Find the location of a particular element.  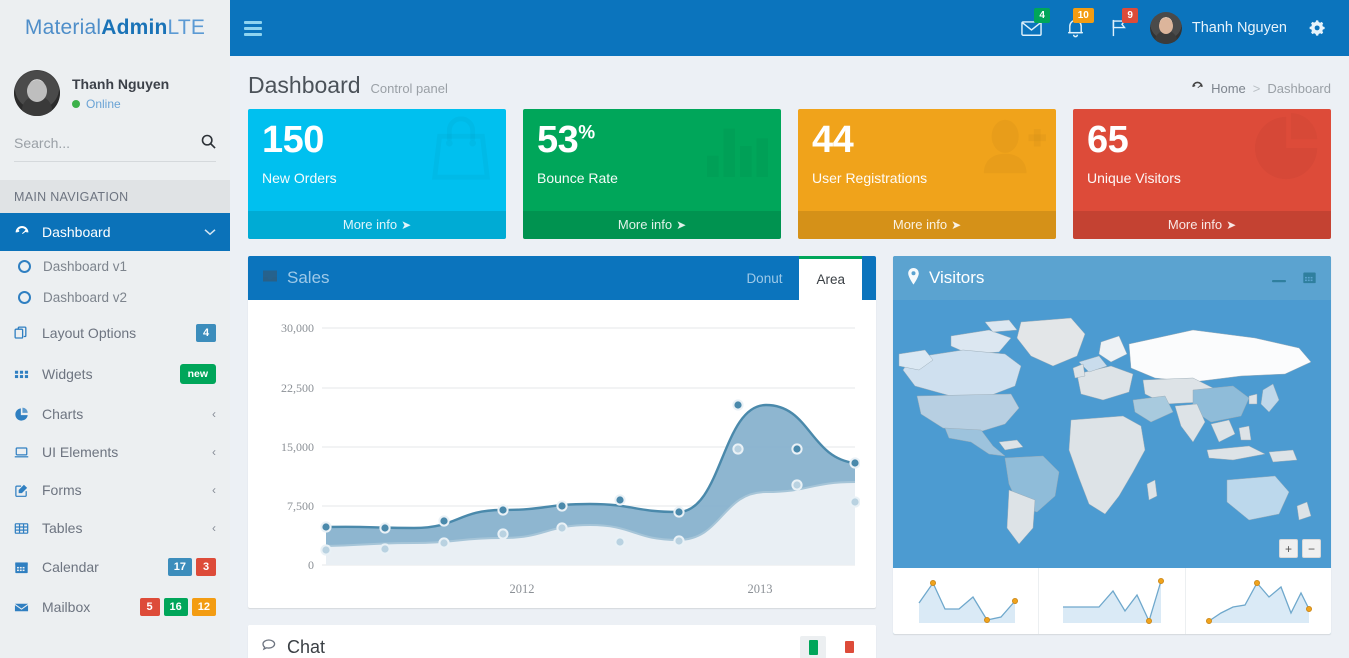

chevron-left-icon: ‹ is located at coordinates (214, 528).